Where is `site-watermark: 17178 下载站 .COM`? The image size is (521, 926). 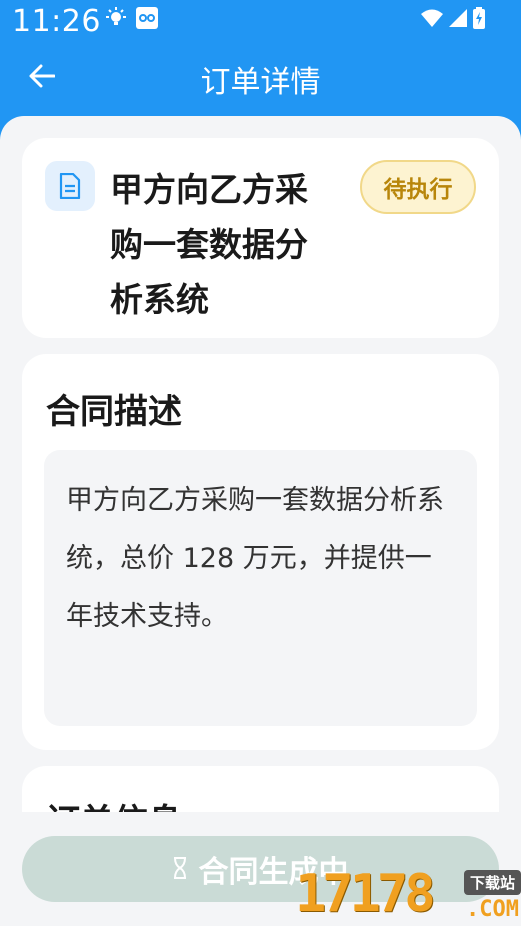
site-watermark: 17178 下载站 .COM is located at coordinates (408, 895).